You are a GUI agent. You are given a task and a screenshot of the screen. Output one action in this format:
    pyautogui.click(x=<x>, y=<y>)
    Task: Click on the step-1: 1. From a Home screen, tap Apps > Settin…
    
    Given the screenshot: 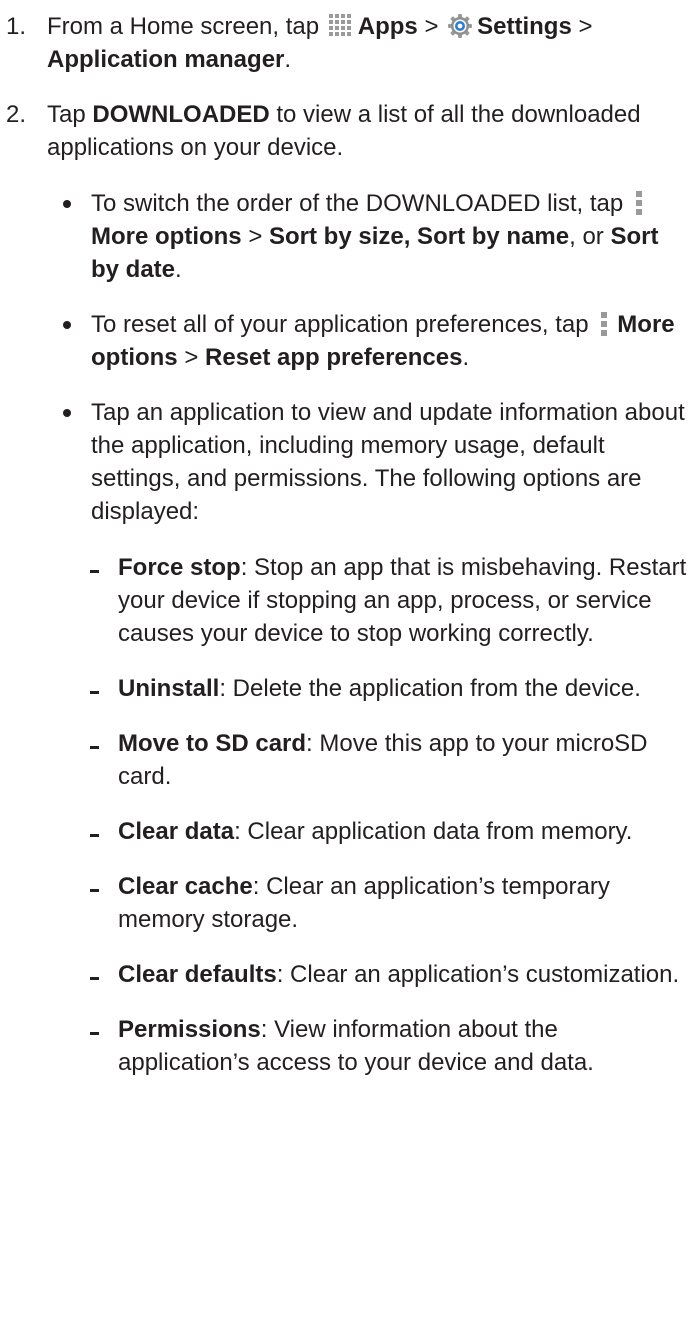 What is the action you would take?
    pyautogui.click(x=348, y=43)
    